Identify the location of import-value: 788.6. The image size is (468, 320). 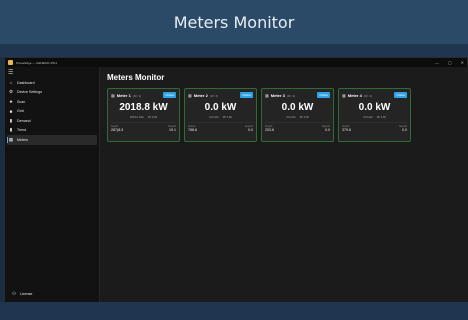
(192, 130).